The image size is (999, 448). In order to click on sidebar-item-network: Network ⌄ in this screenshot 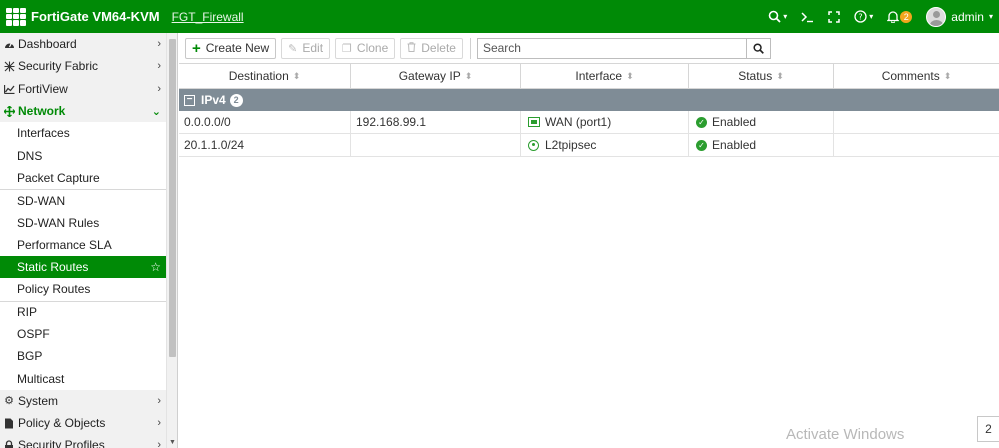, I will do `click(88, 111)`.